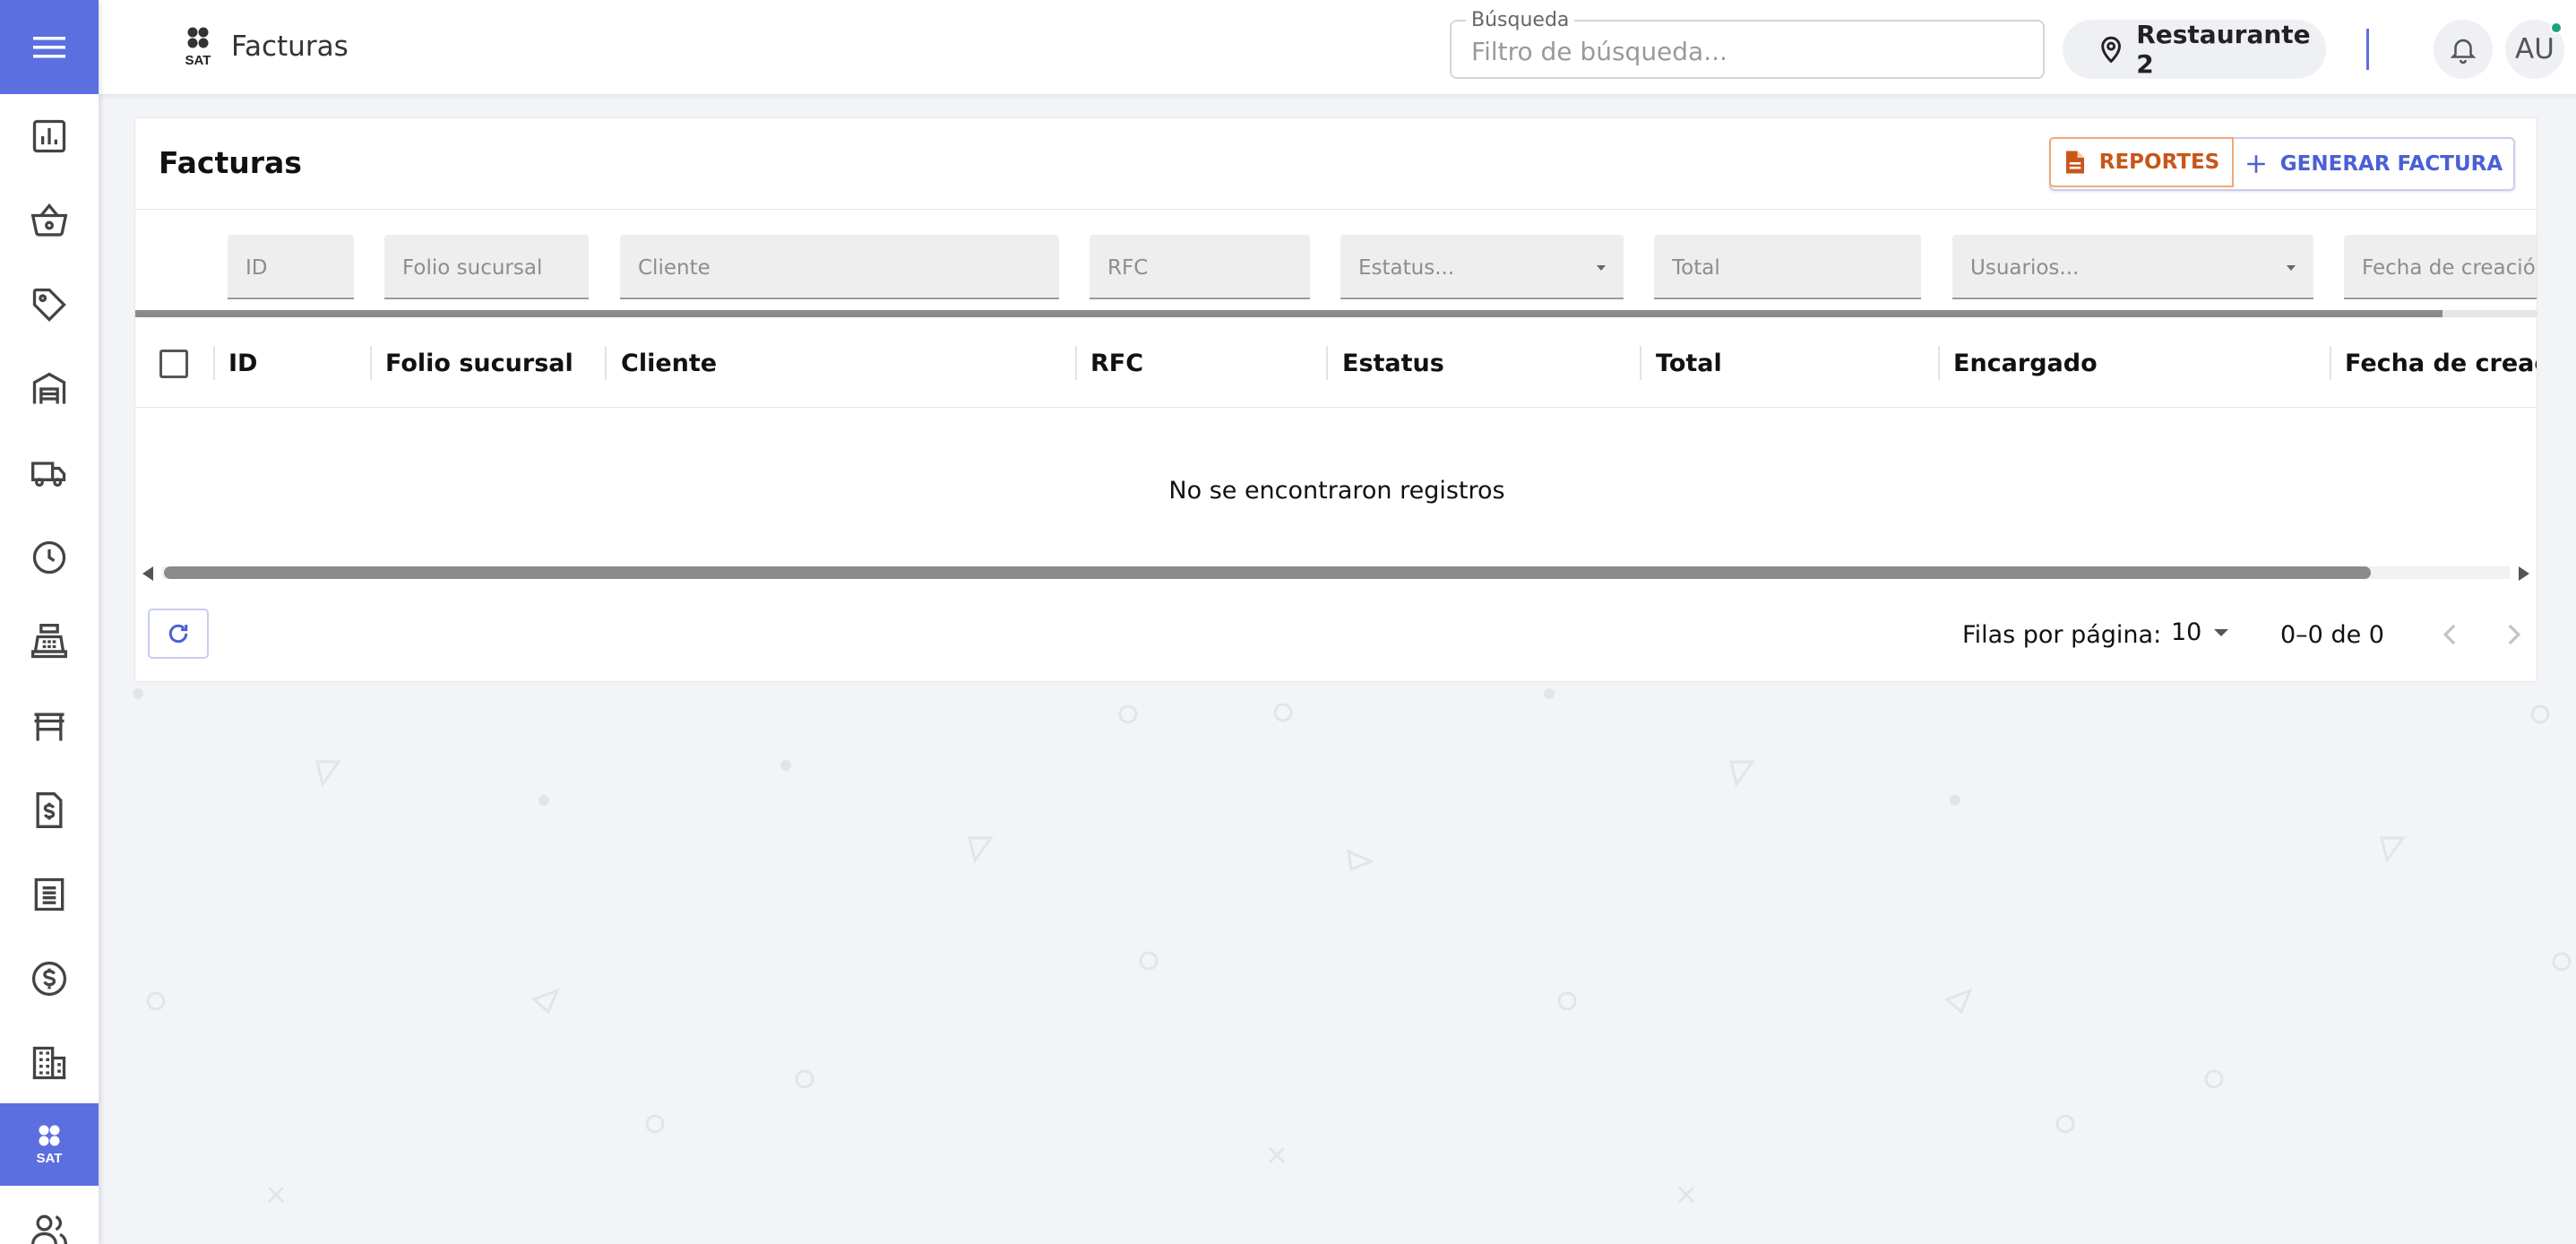 The width and height of the screenshot is (2576, 1244). I want to click on search-input, so click(1749, 51).